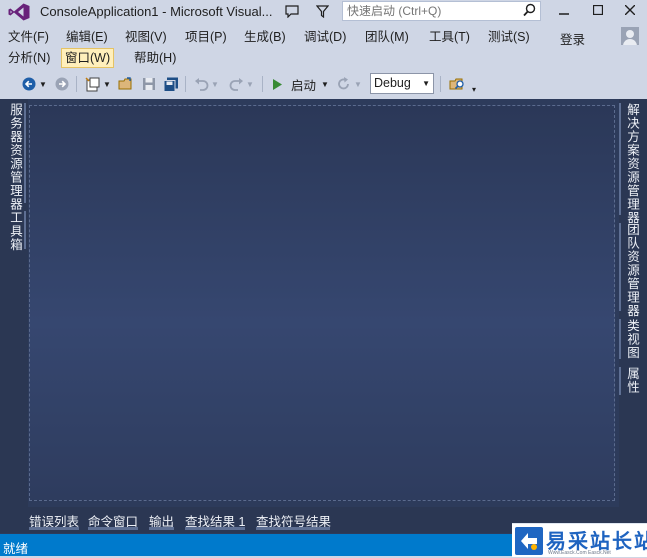 The width and height of the screenshot is (647, 558). Describe the element at coordinates (15, 231) in the screenshot. I see `tab-toolbox: 工具箱` at that location.